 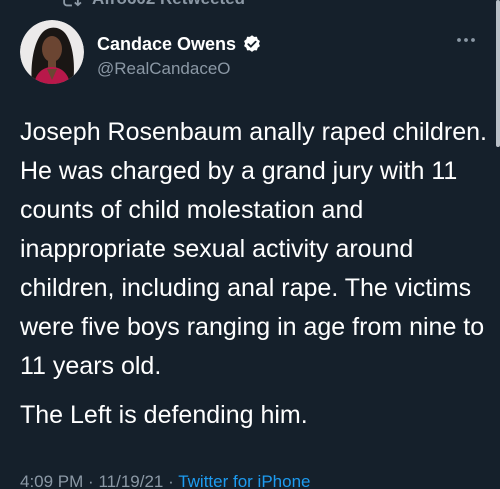 I want to click on retweet-context-text: Afro602 Retweeted, so click(x=168, y=4).